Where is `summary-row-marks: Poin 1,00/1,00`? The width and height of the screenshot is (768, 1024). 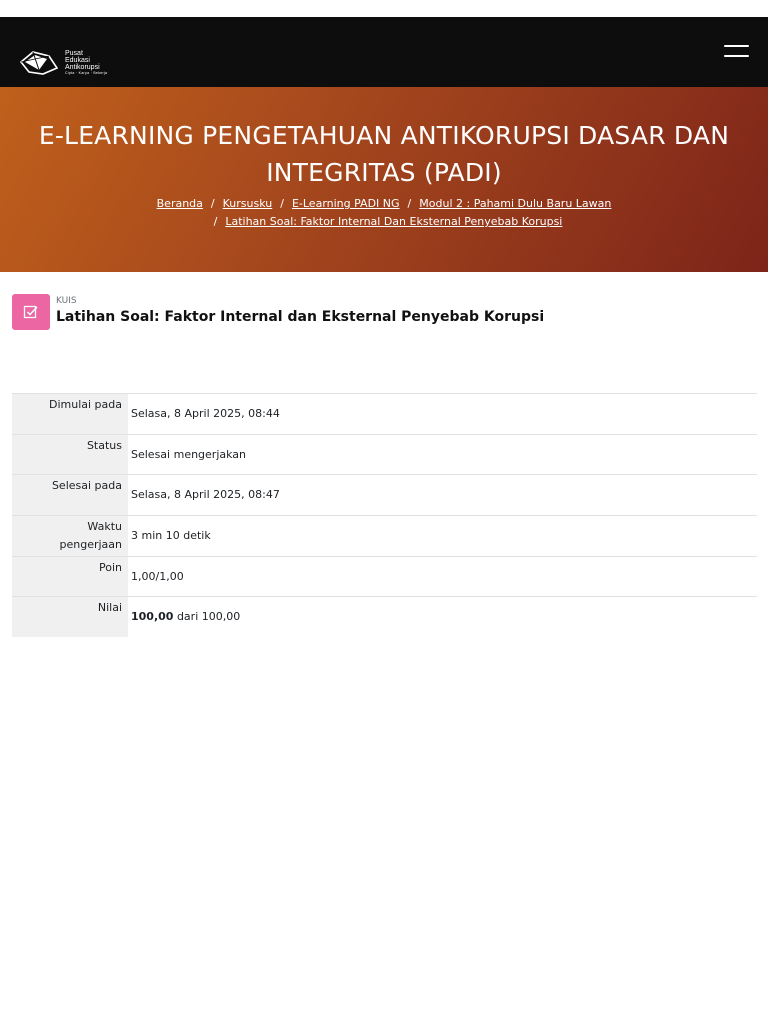 summary-row-marks: Poin 1,00/1,00 is located at coordinates (384, 576).